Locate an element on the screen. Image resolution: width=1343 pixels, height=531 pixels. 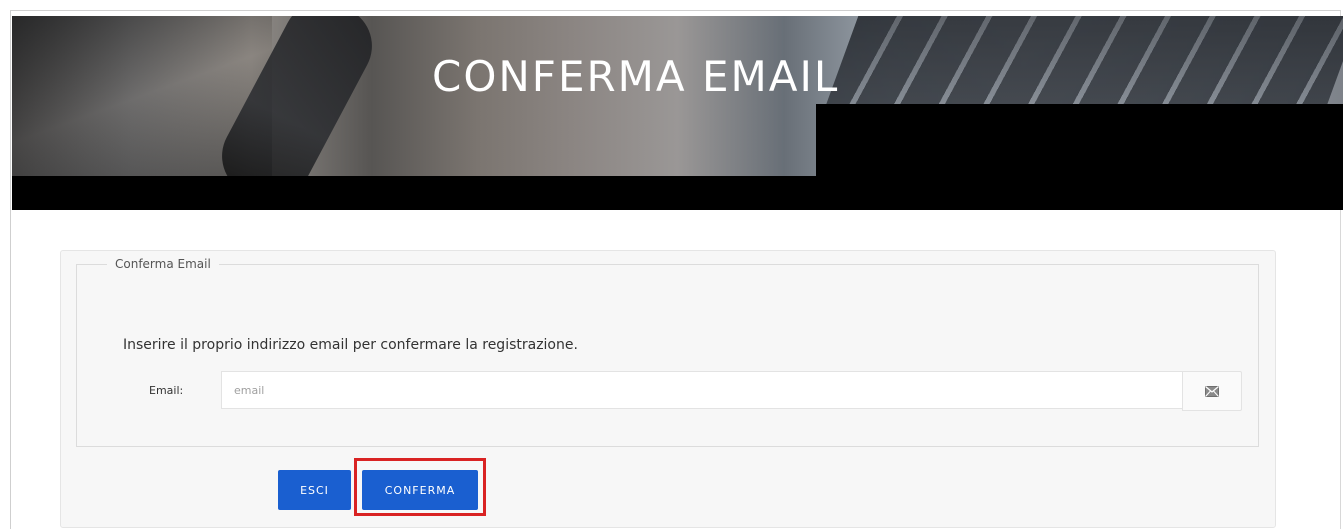
email-input is located at coordinates (702, 390).